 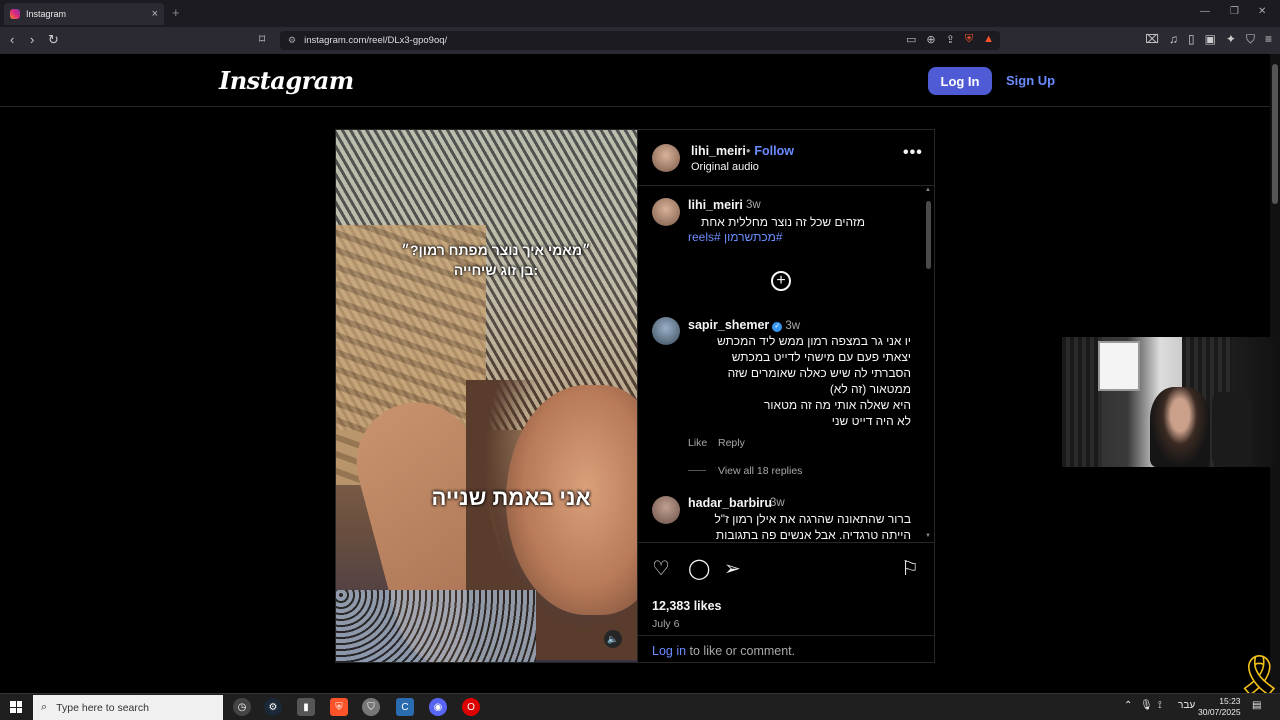 What do you see at coordinates (697, 443) in the screenshot?
I see `like-comment-button: Like` at bounding box center [697, 443].